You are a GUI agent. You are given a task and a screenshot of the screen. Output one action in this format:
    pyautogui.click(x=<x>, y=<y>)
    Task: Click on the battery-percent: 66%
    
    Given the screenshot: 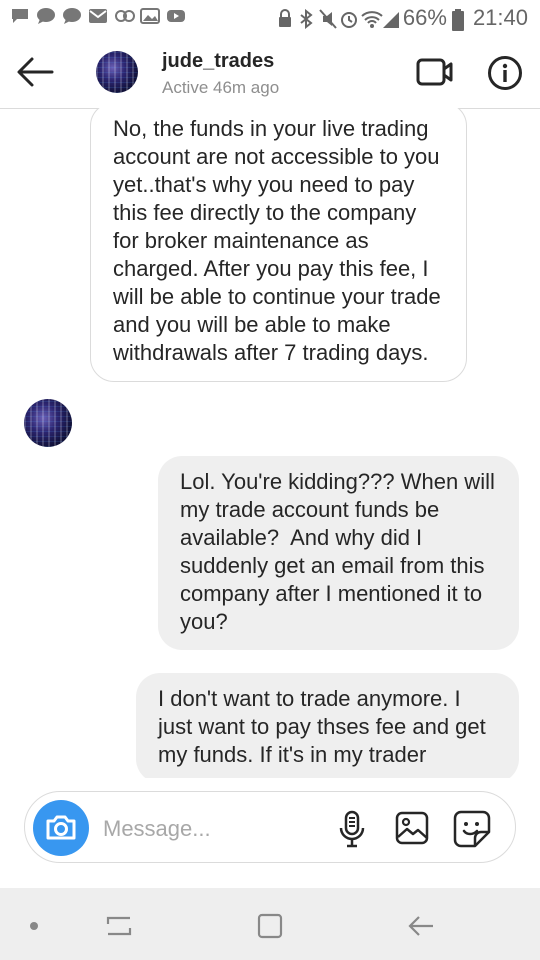 What is the action you would take?
    pyautogui.click(x=424, y=17)
    